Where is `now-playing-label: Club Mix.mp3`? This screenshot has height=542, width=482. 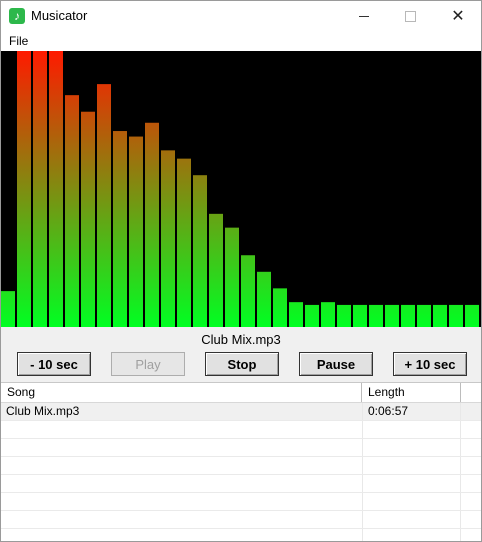 now-playing-label: Club Mix.mp3 is located at coordinates (241, 339).